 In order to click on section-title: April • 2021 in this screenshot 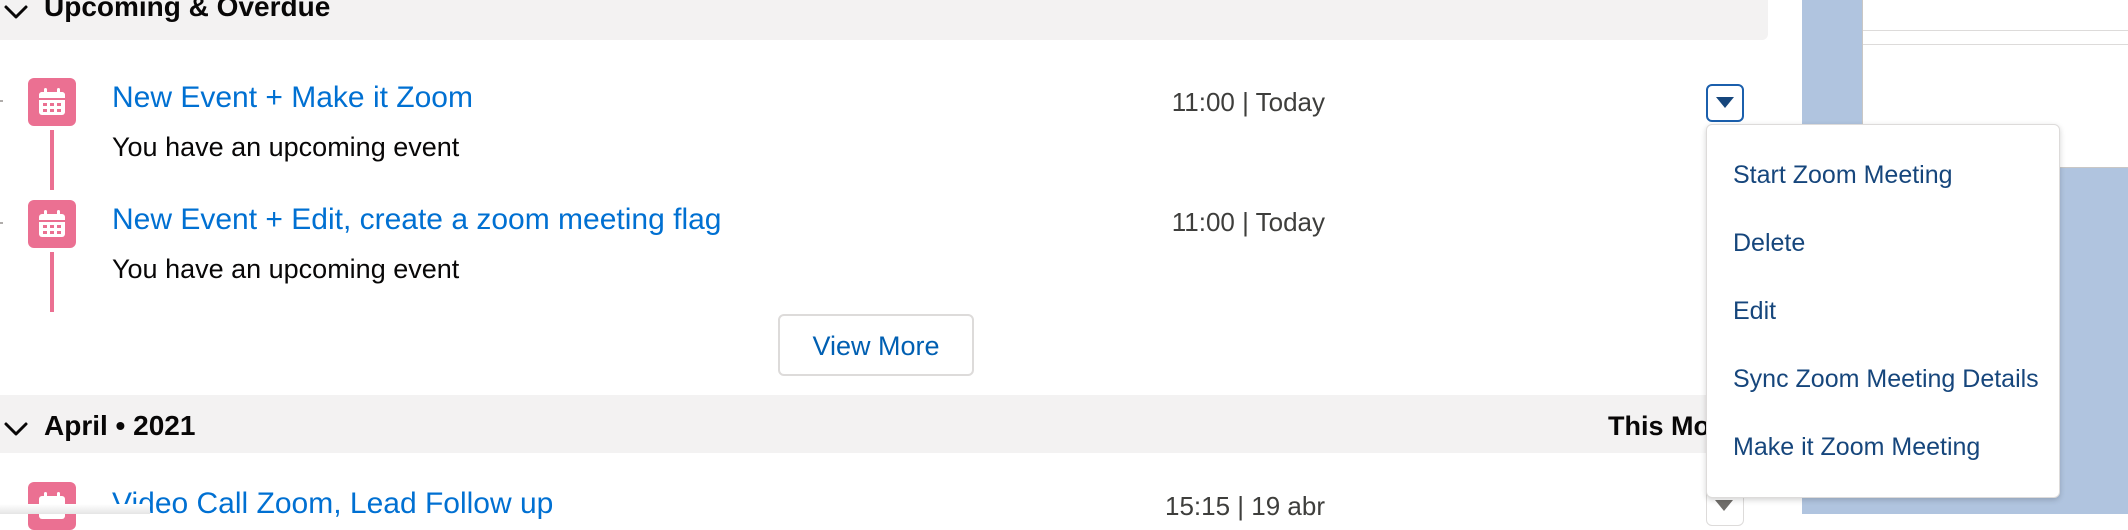, I will do `click(120, 425)`.